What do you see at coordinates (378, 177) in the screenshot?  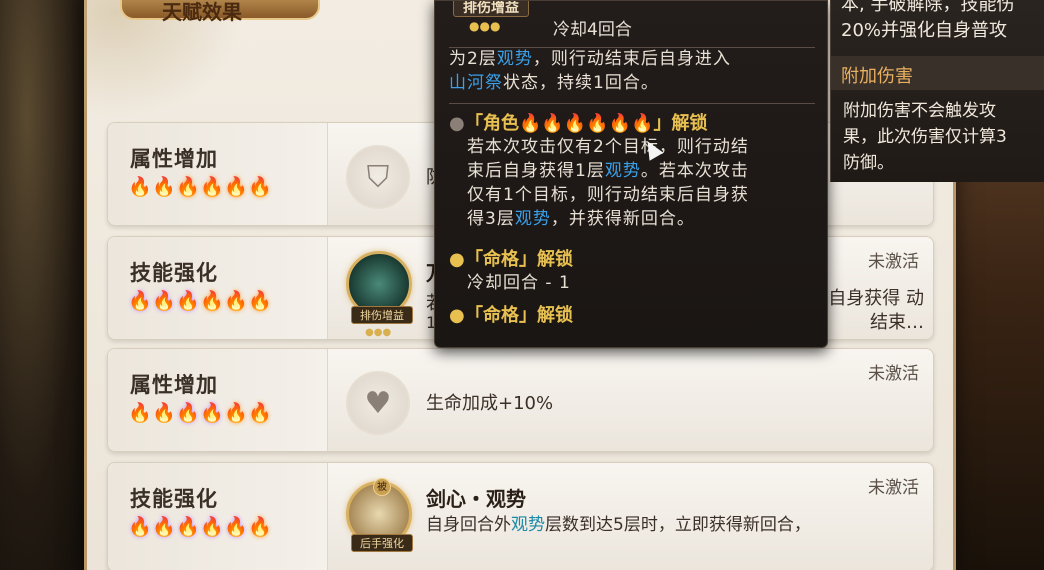 I see `shield-percent-icon: ⛉` at bounding box center [378, 177].